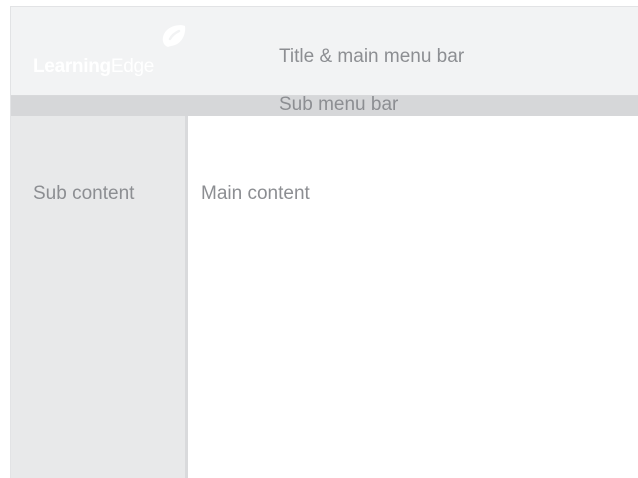 The height and width of the screenshot is (478, 638). Describe the element at coordinates (72, 66) in the screenshot. I see `logo-text-strong: Learning` at that location.